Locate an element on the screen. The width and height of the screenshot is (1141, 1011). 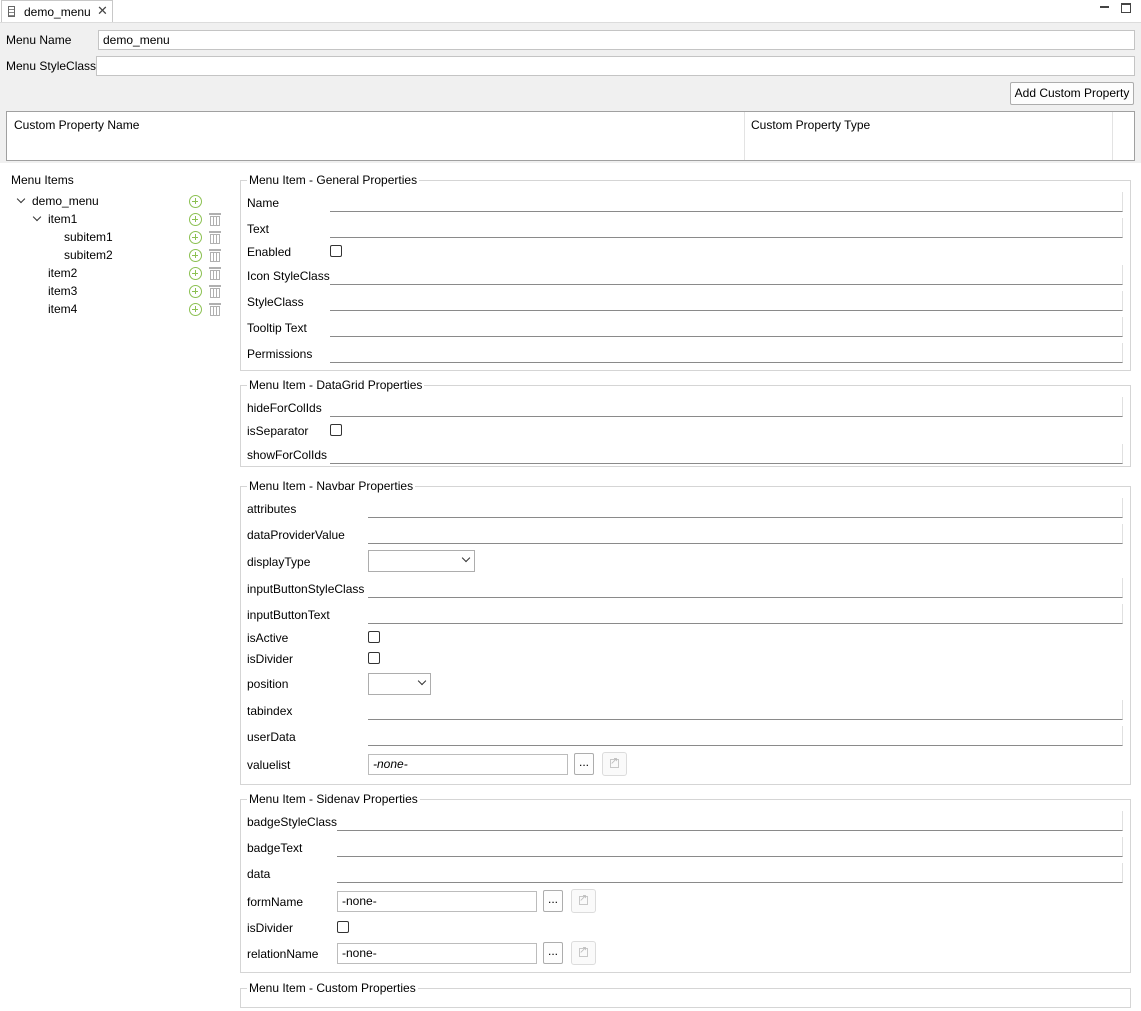
tree-node-demo-menu: demo_menu is located at coordinates (65, 201).